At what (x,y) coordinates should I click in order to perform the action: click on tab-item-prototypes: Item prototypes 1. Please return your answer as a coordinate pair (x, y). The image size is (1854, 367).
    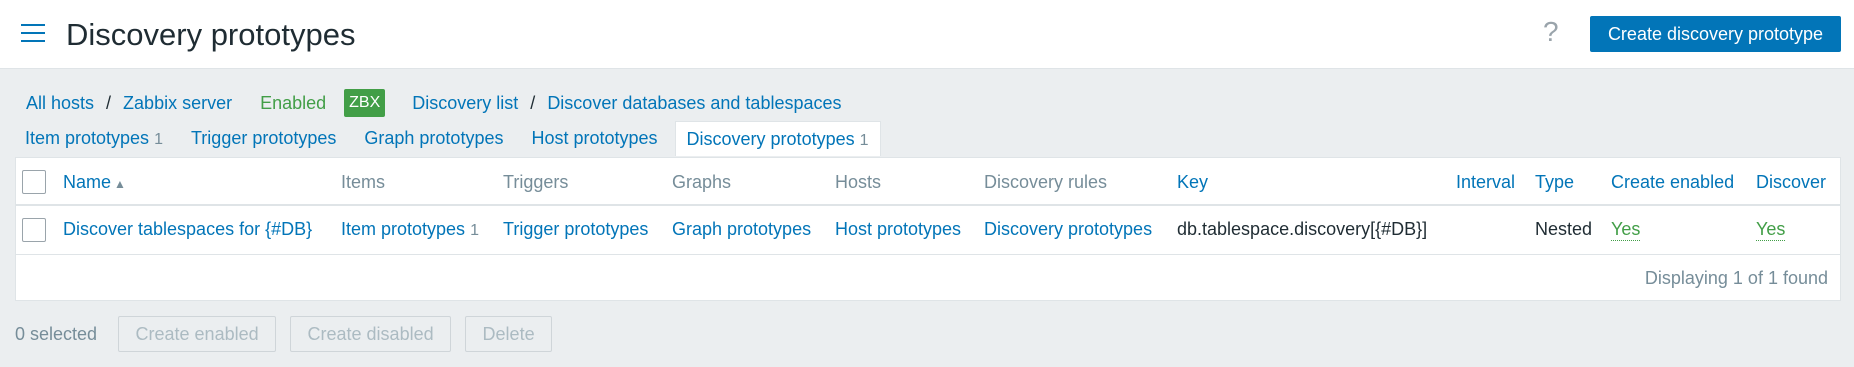
    Looking at the image, I should click on (94, 138).